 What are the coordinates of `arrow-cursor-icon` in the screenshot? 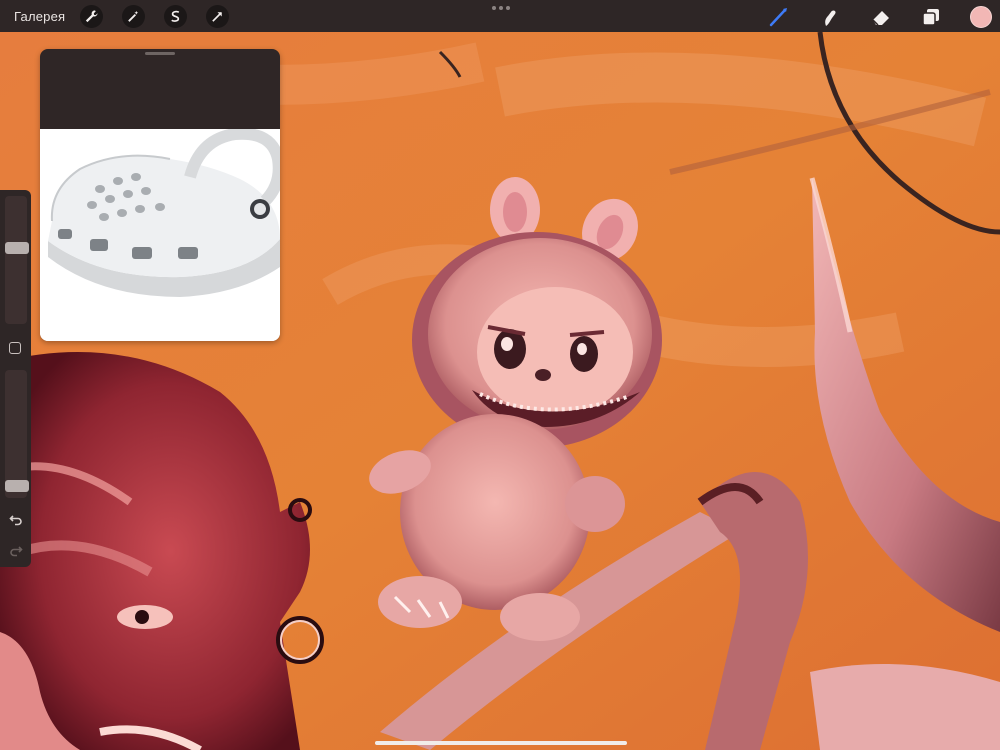 It's located at (217, 17).